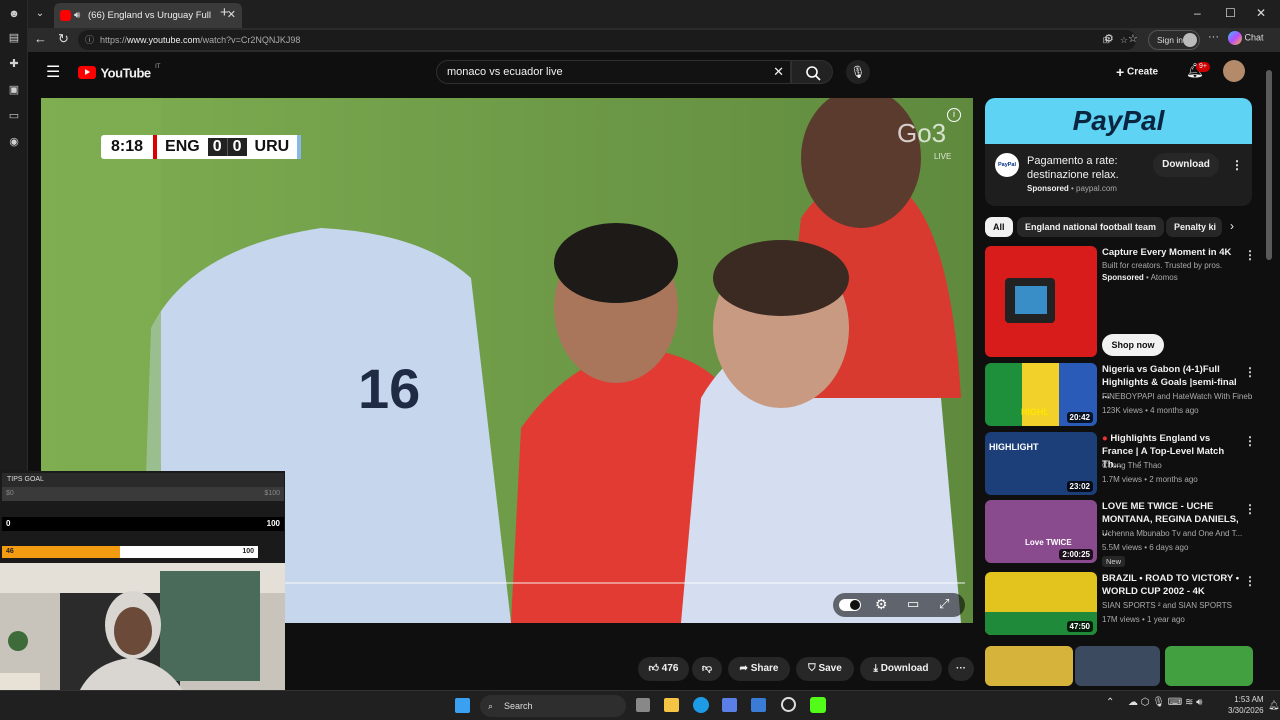 The width and height of the screenshot is (1280, 720). What do you see at coordinates (913, 604) in the screenshot?
I see `miniplayer-icon: ▭` at bounding box center [913, 604].